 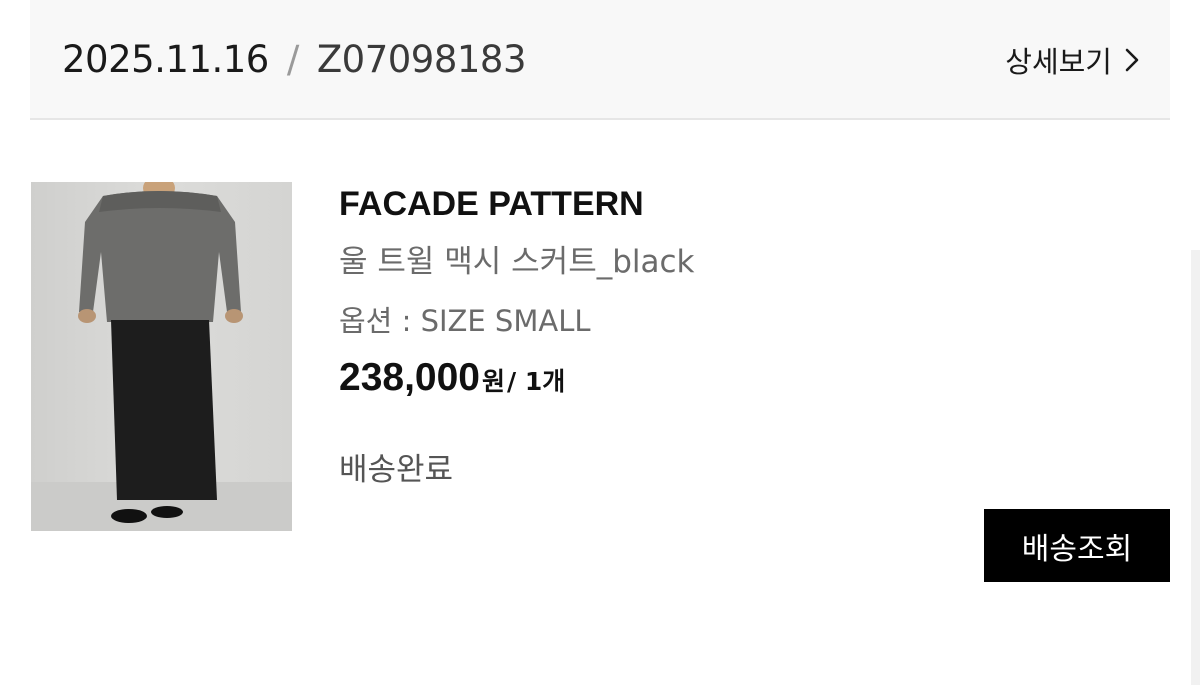 I want to click on order-date: 2025.11.16, so click(x=165, y=59).